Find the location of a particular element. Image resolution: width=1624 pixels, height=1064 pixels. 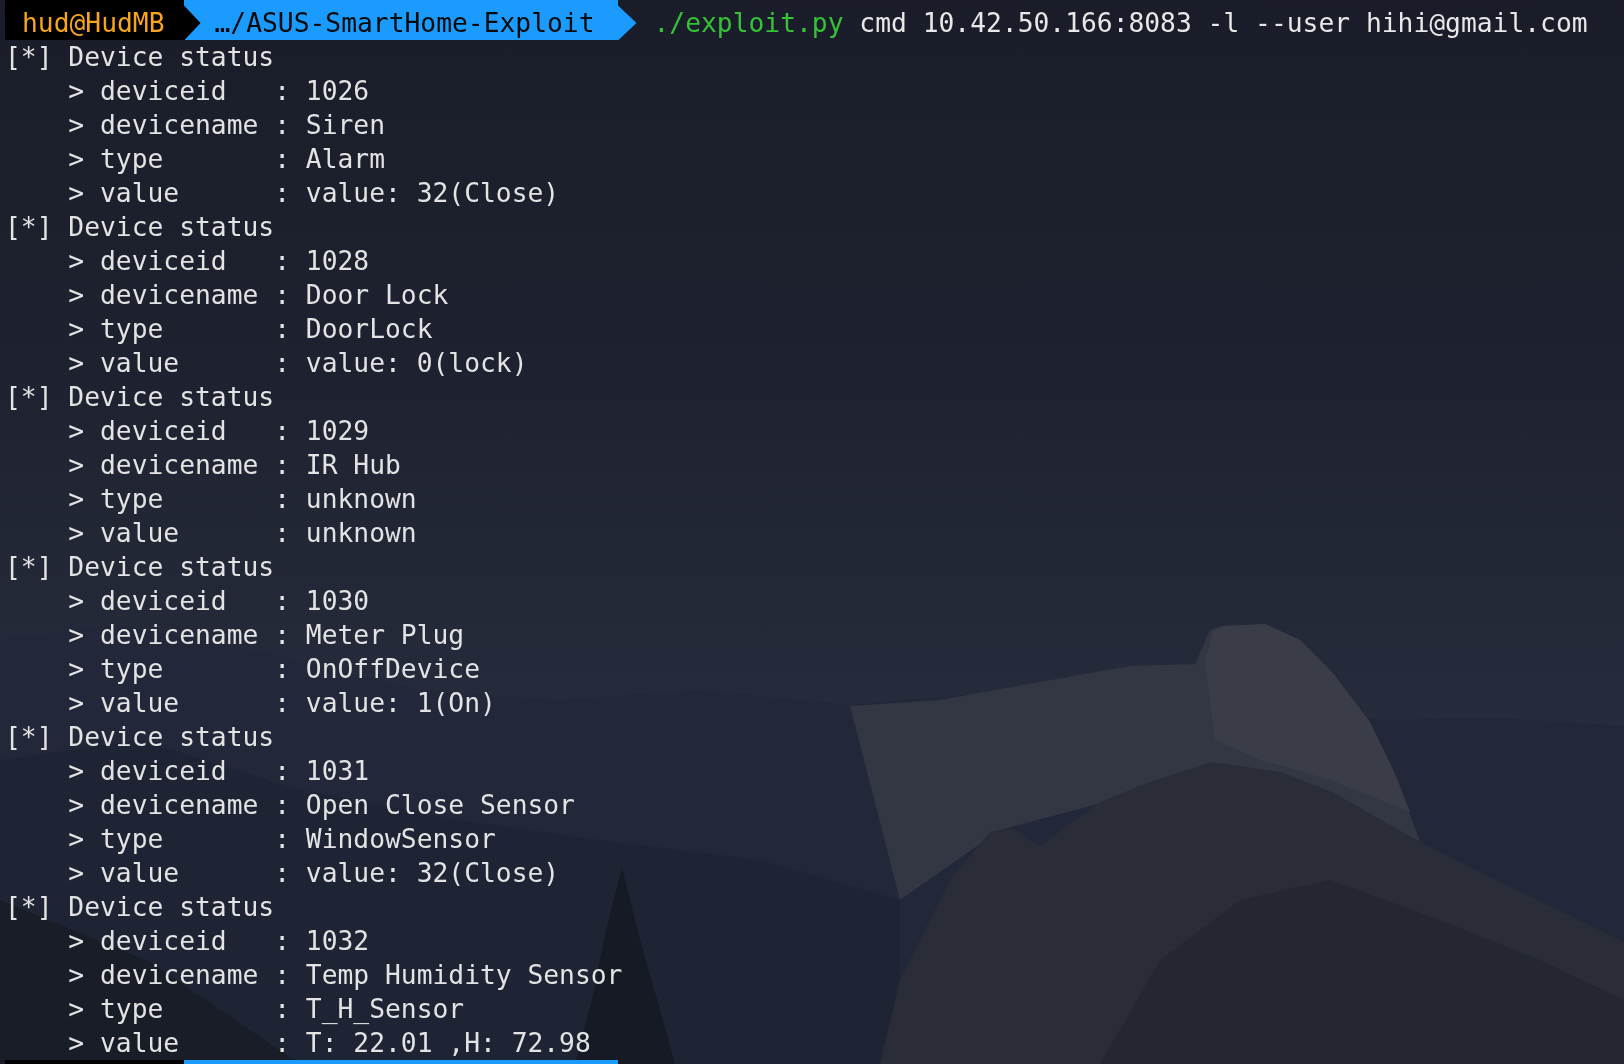

output-line: > devicename : Meter Plug is located at coordinates (266, 635).